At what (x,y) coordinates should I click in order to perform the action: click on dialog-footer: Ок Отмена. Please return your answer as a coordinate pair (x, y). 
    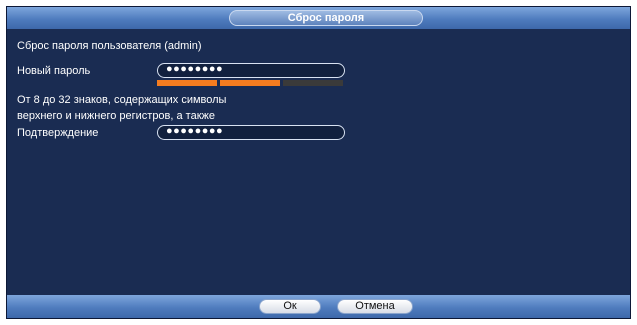
    Looking at the image, I should click on (318, 306).